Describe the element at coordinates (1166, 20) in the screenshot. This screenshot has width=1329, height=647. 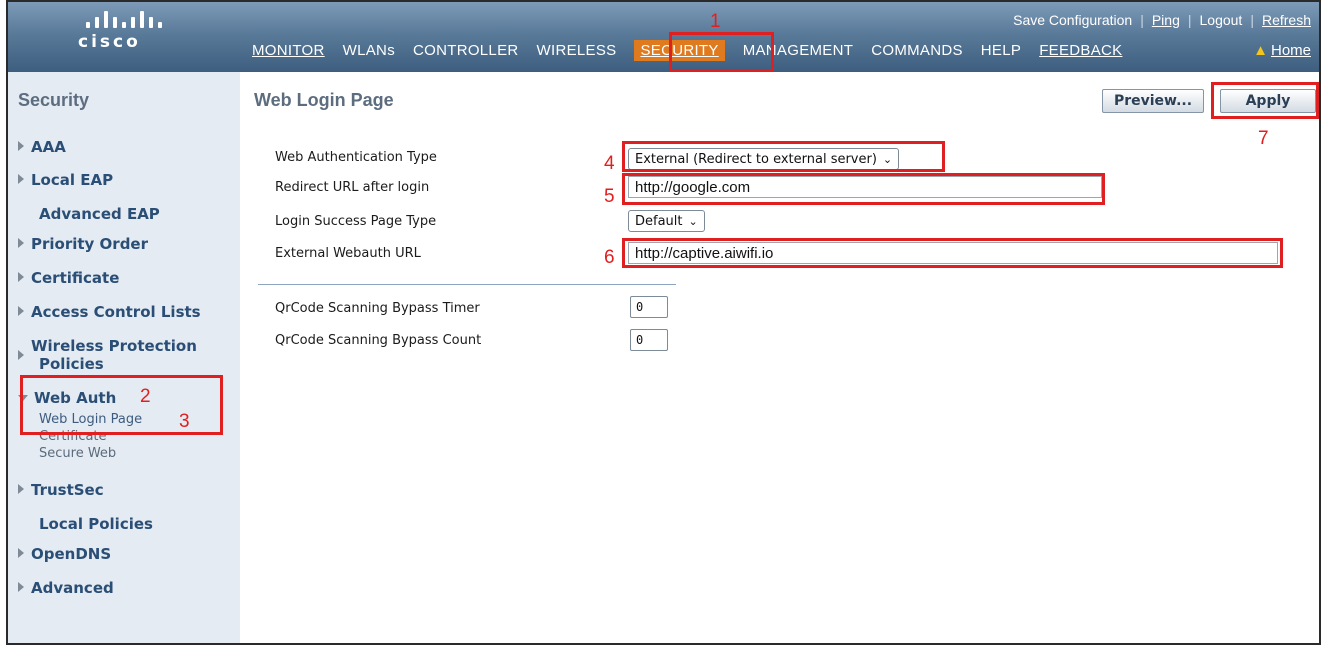
I see `ping-link: Ping` at that location.